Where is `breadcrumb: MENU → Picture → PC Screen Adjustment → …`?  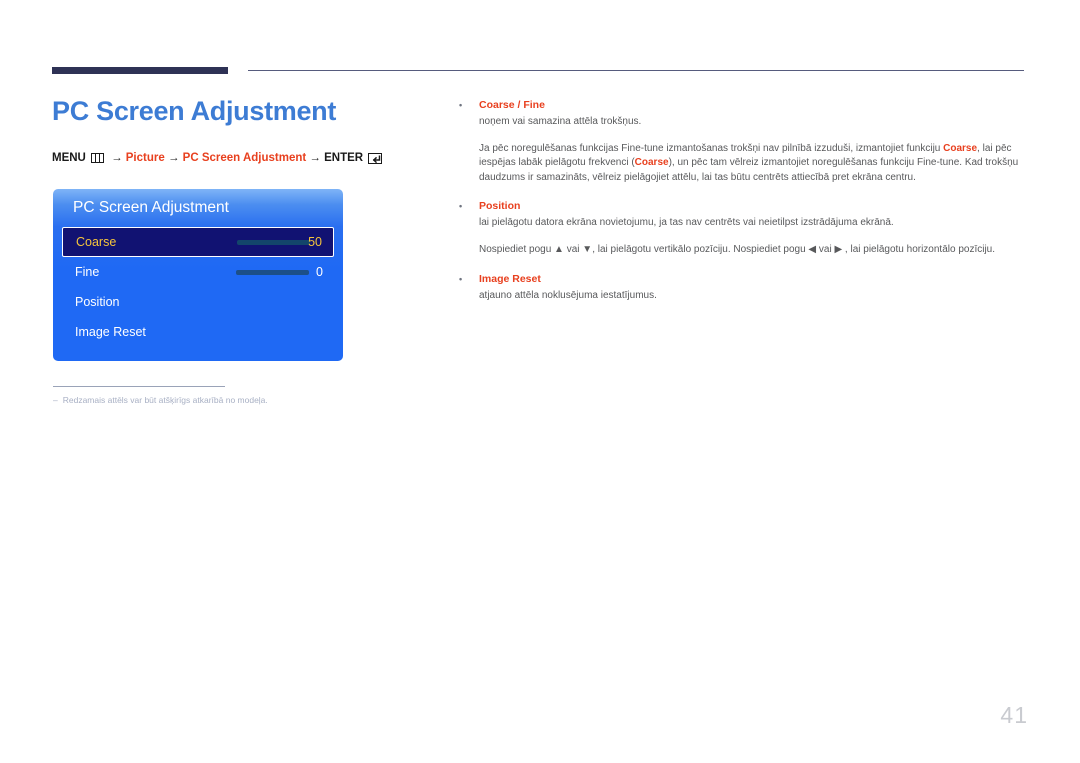 breadcrumb: MENU → Picture → PC Screen Adjustment → … is located at coordinates (217, 158).